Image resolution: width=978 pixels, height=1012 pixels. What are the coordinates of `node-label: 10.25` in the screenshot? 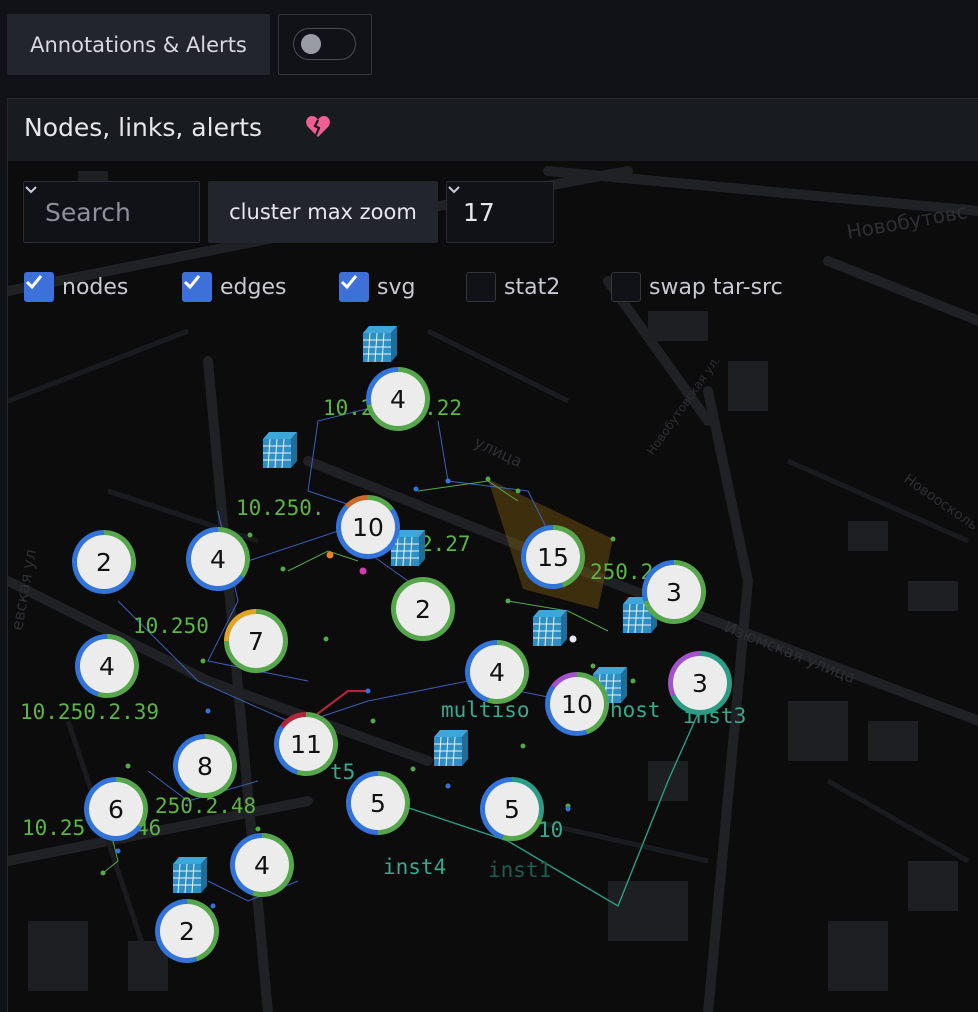 It's located at (53, 828).